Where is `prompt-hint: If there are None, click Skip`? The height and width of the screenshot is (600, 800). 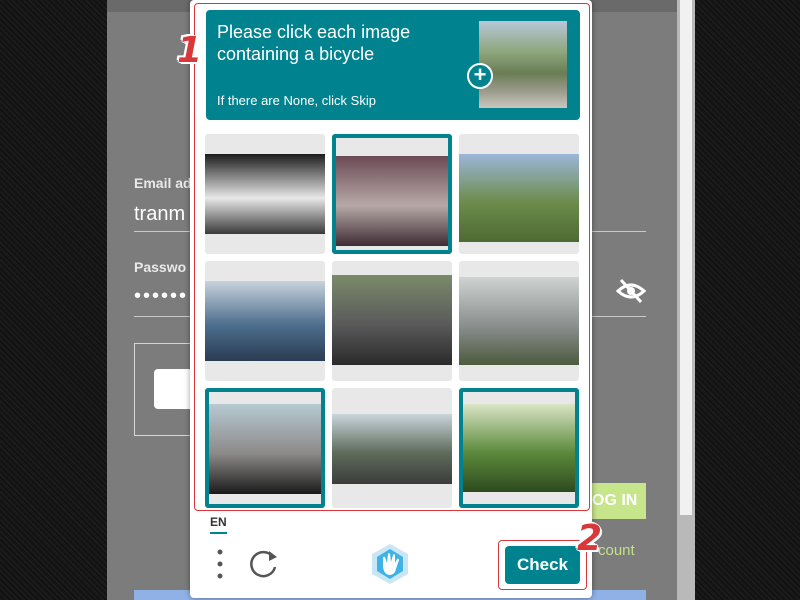
prompt-hint: If there are None, click Skip is located at coordinates (296, 100).